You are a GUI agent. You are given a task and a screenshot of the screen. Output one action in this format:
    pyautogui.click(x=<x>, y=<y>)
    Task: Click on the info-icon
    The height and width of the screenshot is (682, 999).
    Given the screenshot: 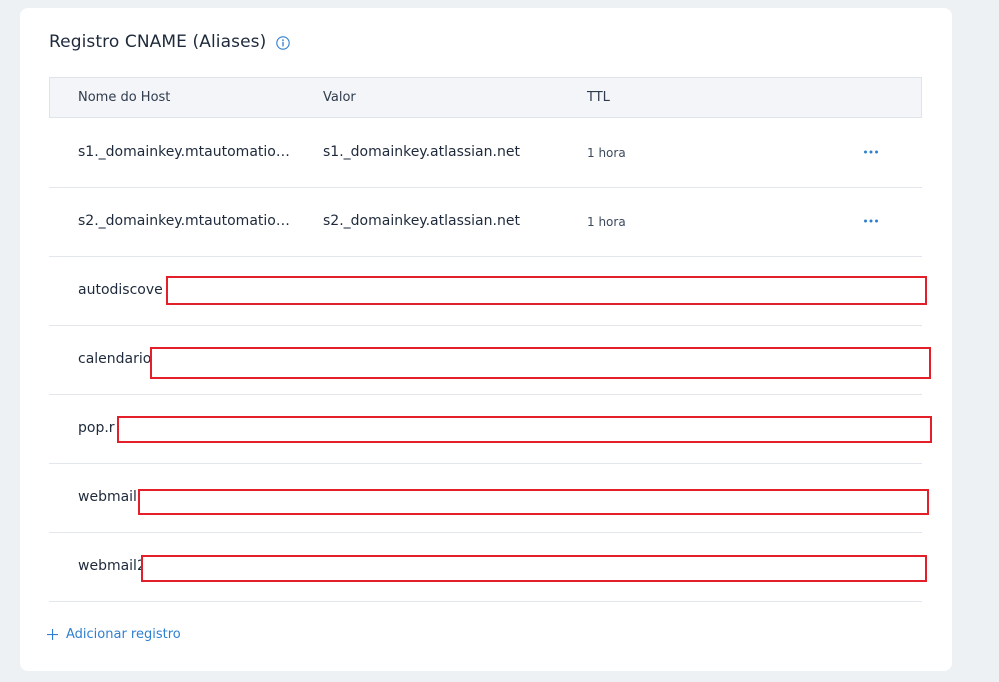 What is the action you would take?
    pyautogui.click(x=283, y=42)
    